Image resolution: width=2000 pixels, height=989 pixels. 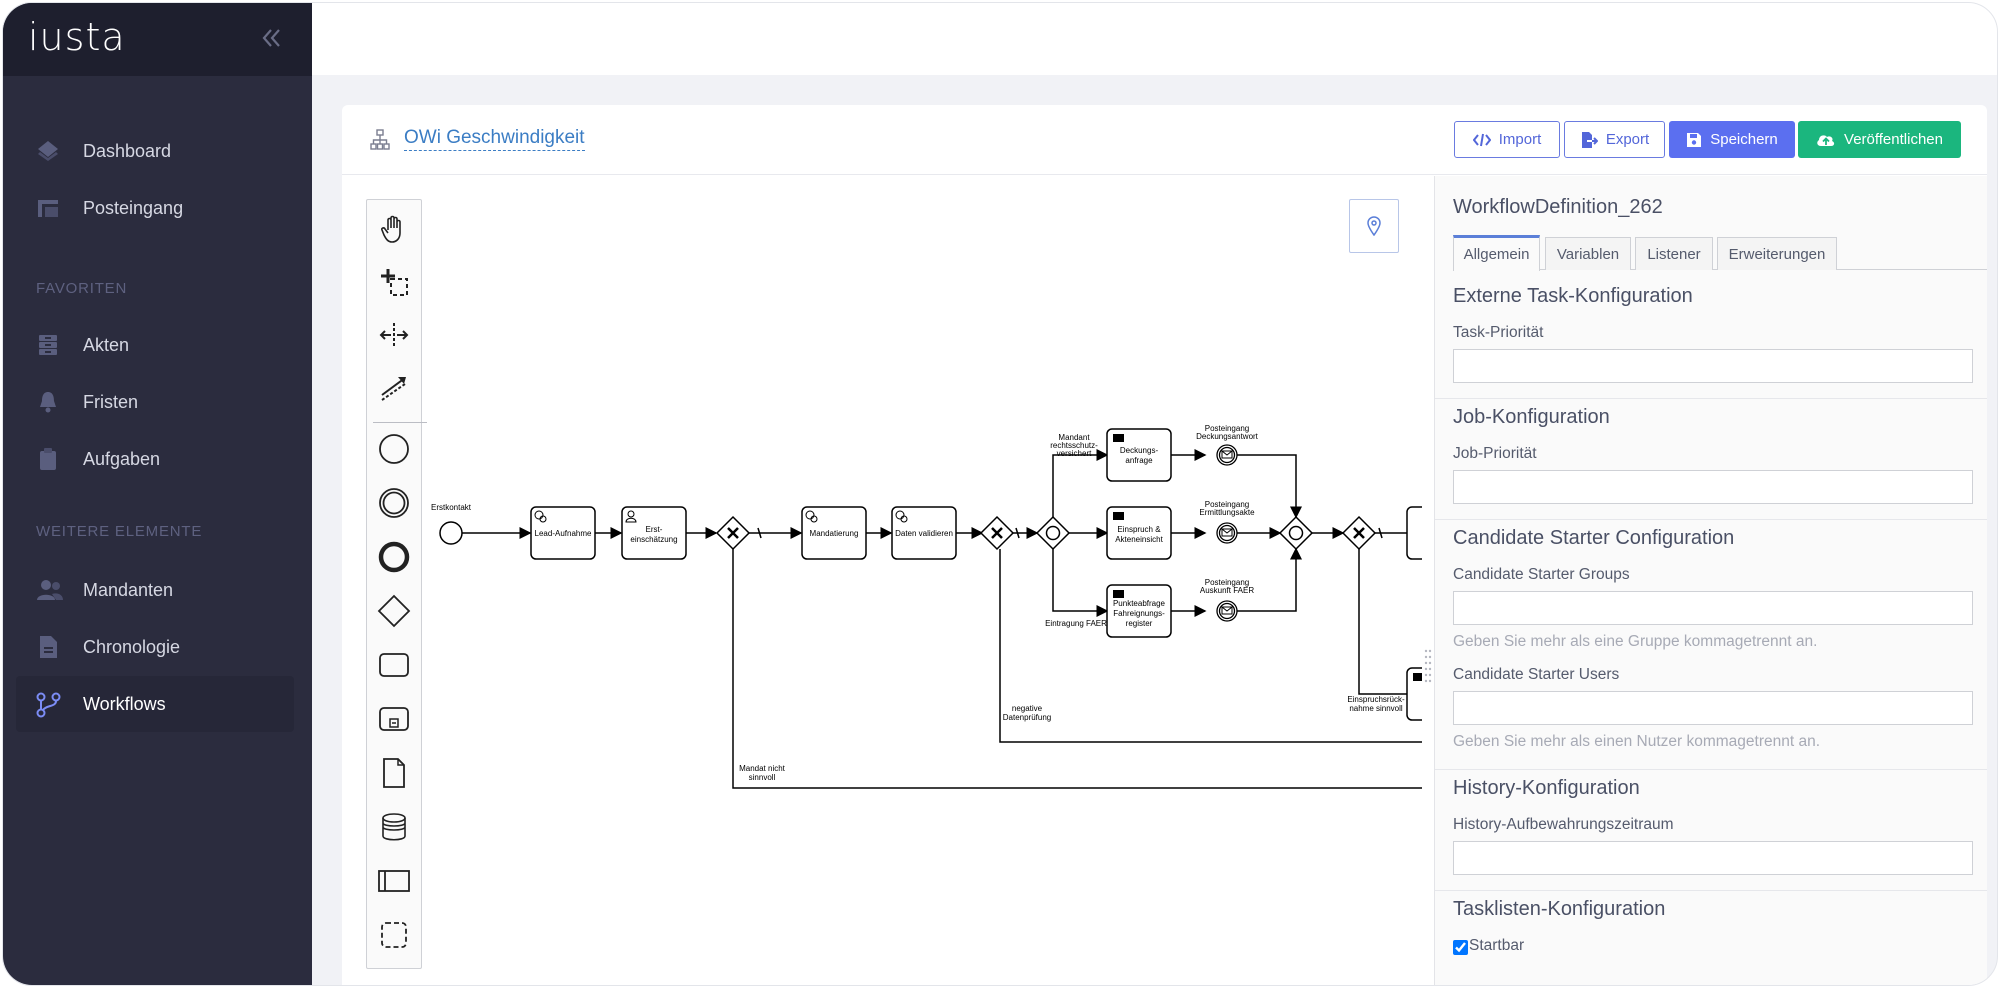 What do you see at coordinates (124, 703) in the screenshot?
I see `sidebar-item-label: Workflows` at bounding box center [124, 703].